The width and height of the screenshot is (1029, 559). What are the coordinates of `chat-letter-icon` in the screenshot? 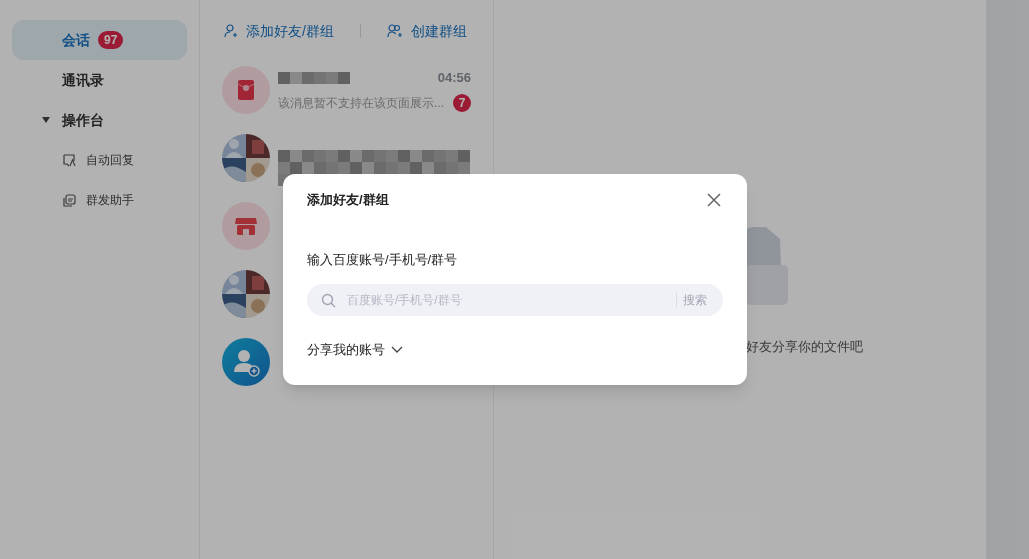 It's located at (69, 160).